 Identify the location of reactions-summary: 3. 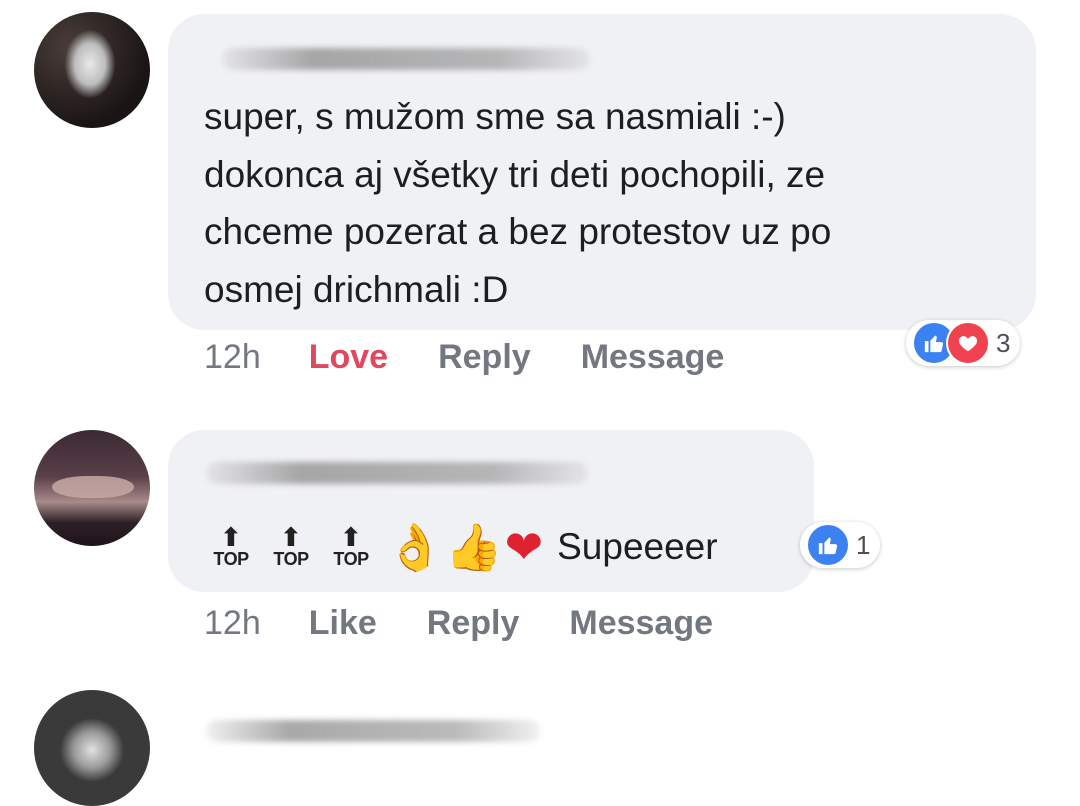
(963, 343).